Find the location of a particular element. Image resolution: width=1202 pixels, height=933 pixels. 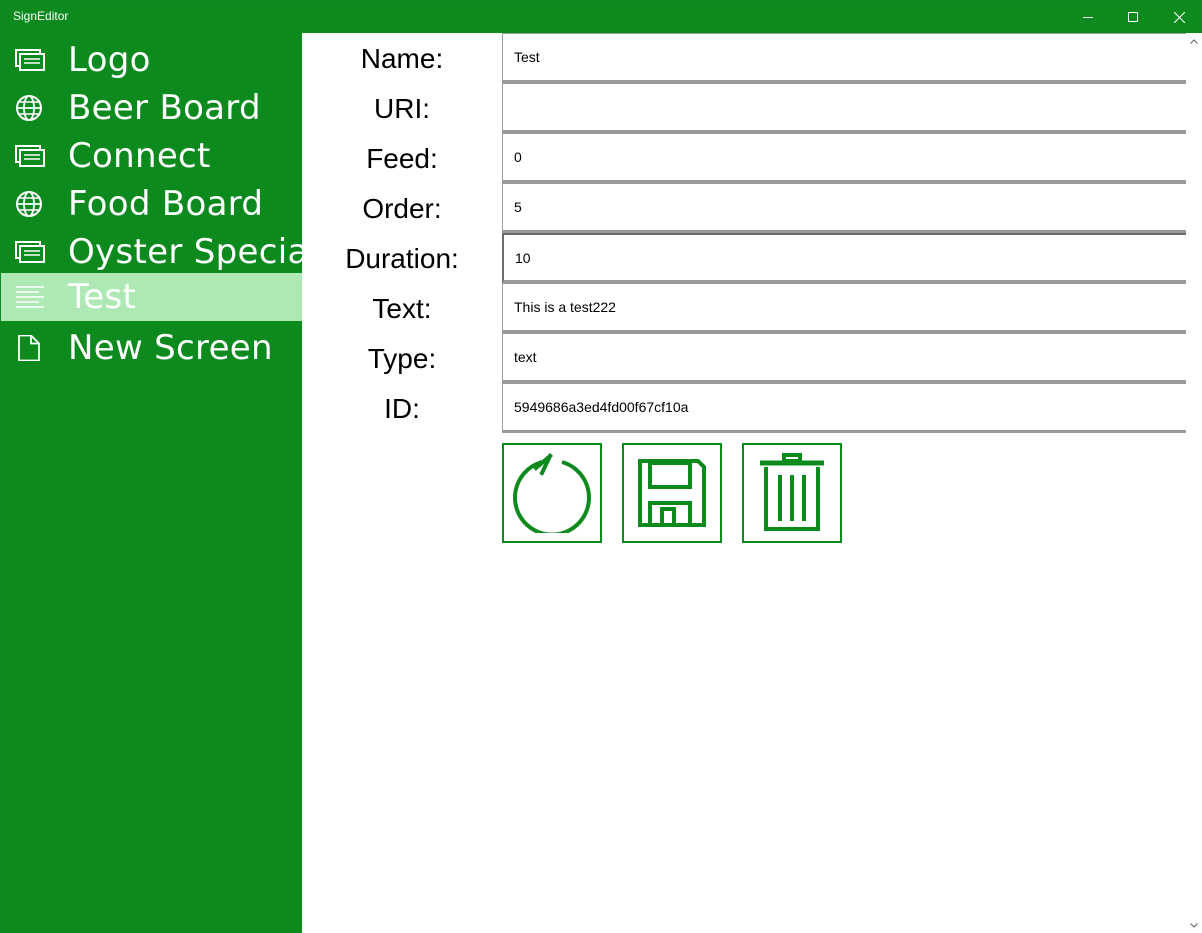

uri-field is located at coordinates (845, 108).